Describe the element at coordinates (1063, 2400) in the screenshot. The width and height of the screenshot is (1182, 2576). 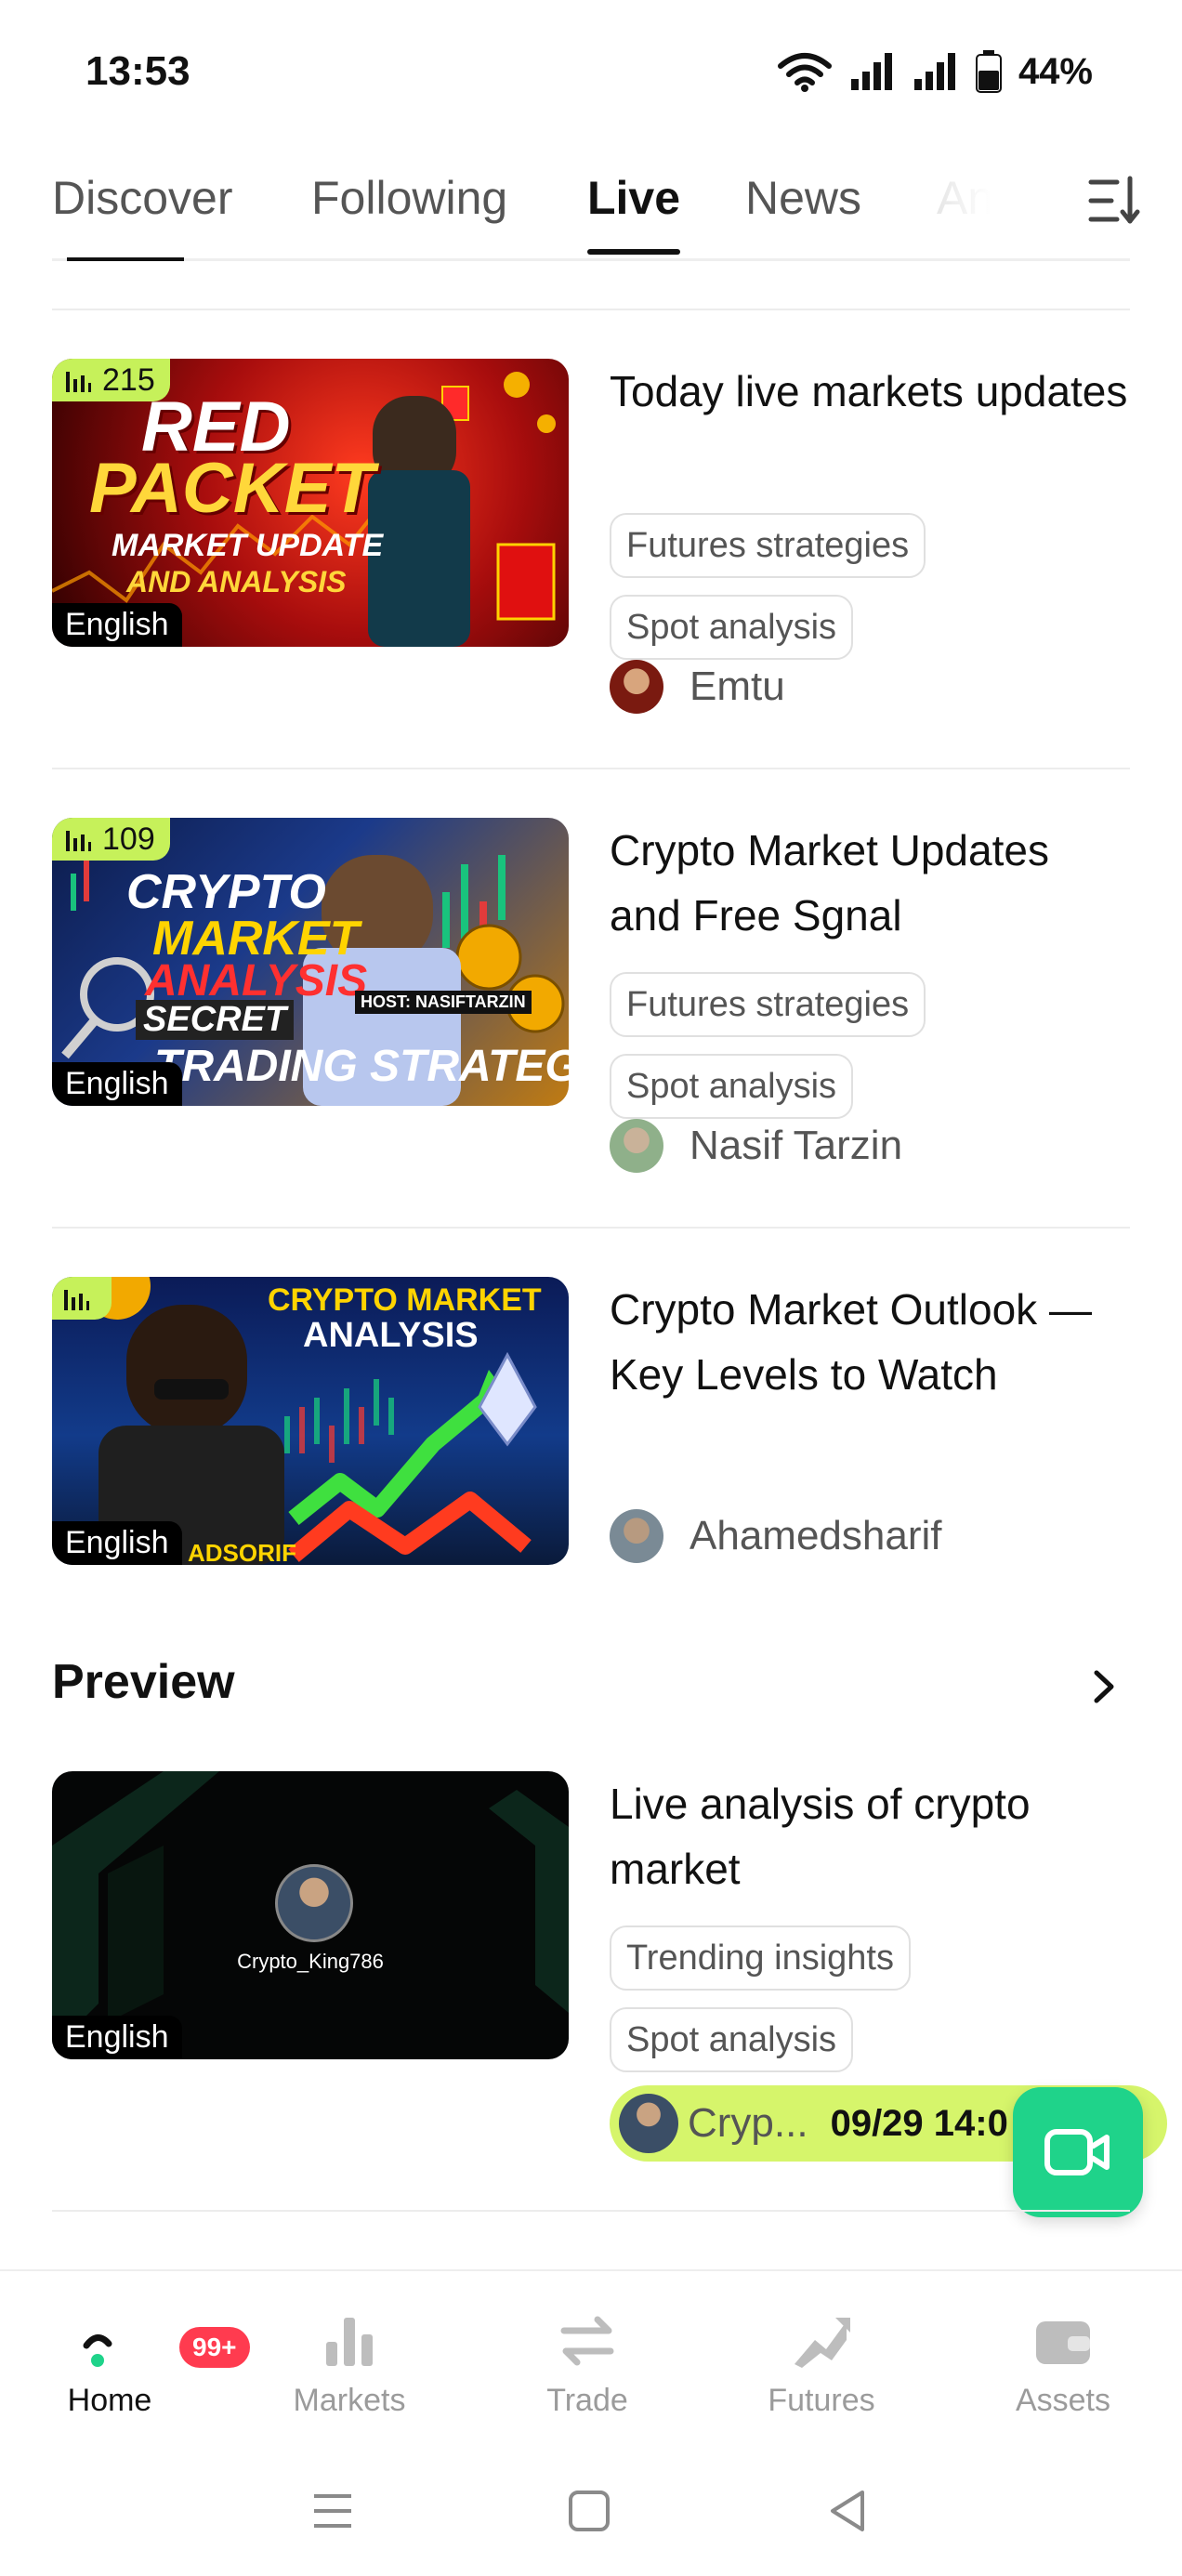
I see `nav-label: Assets` at that location.